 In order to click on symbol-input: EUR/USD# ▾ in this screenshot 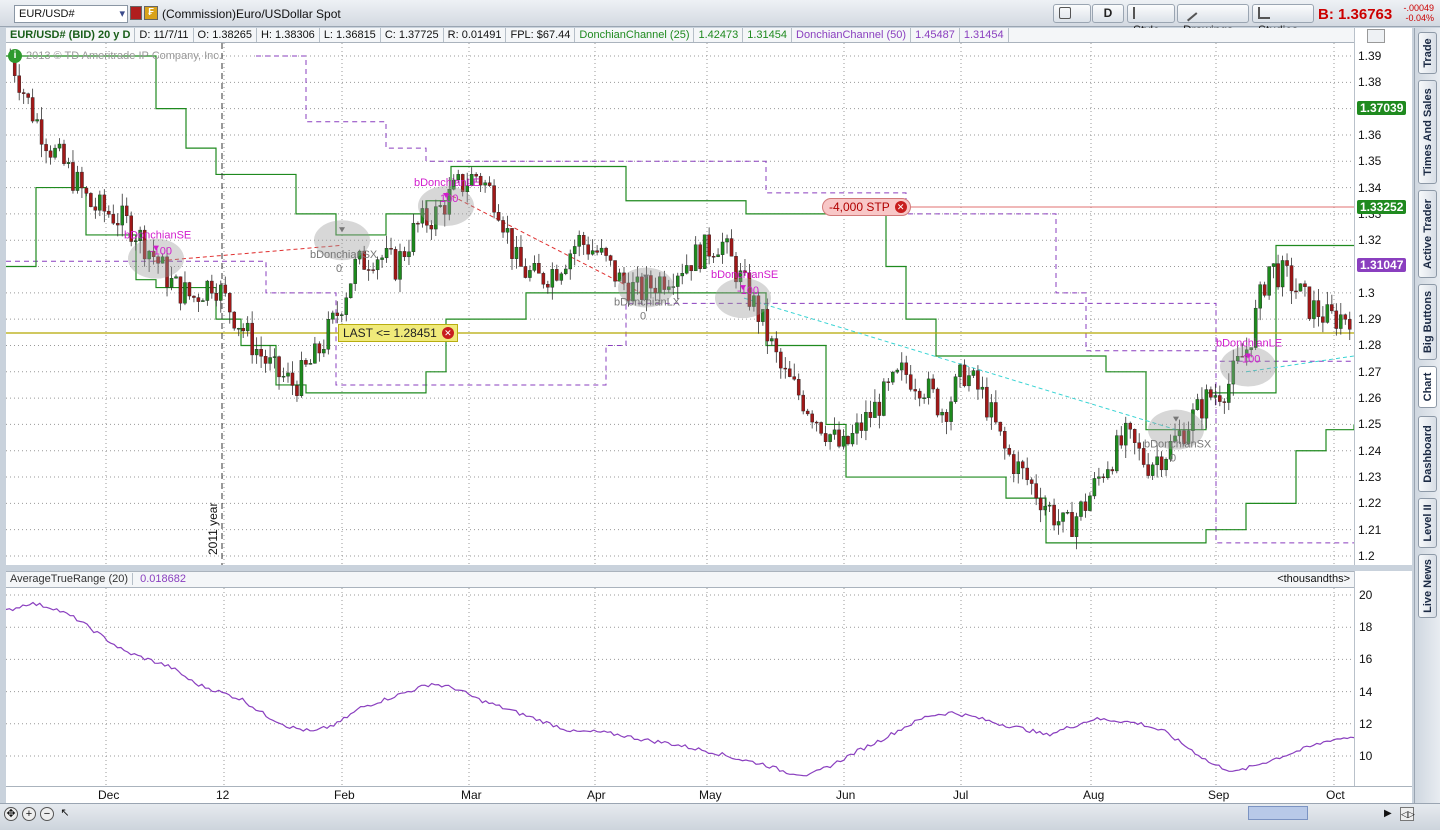, I will do `click(71, 14)`.